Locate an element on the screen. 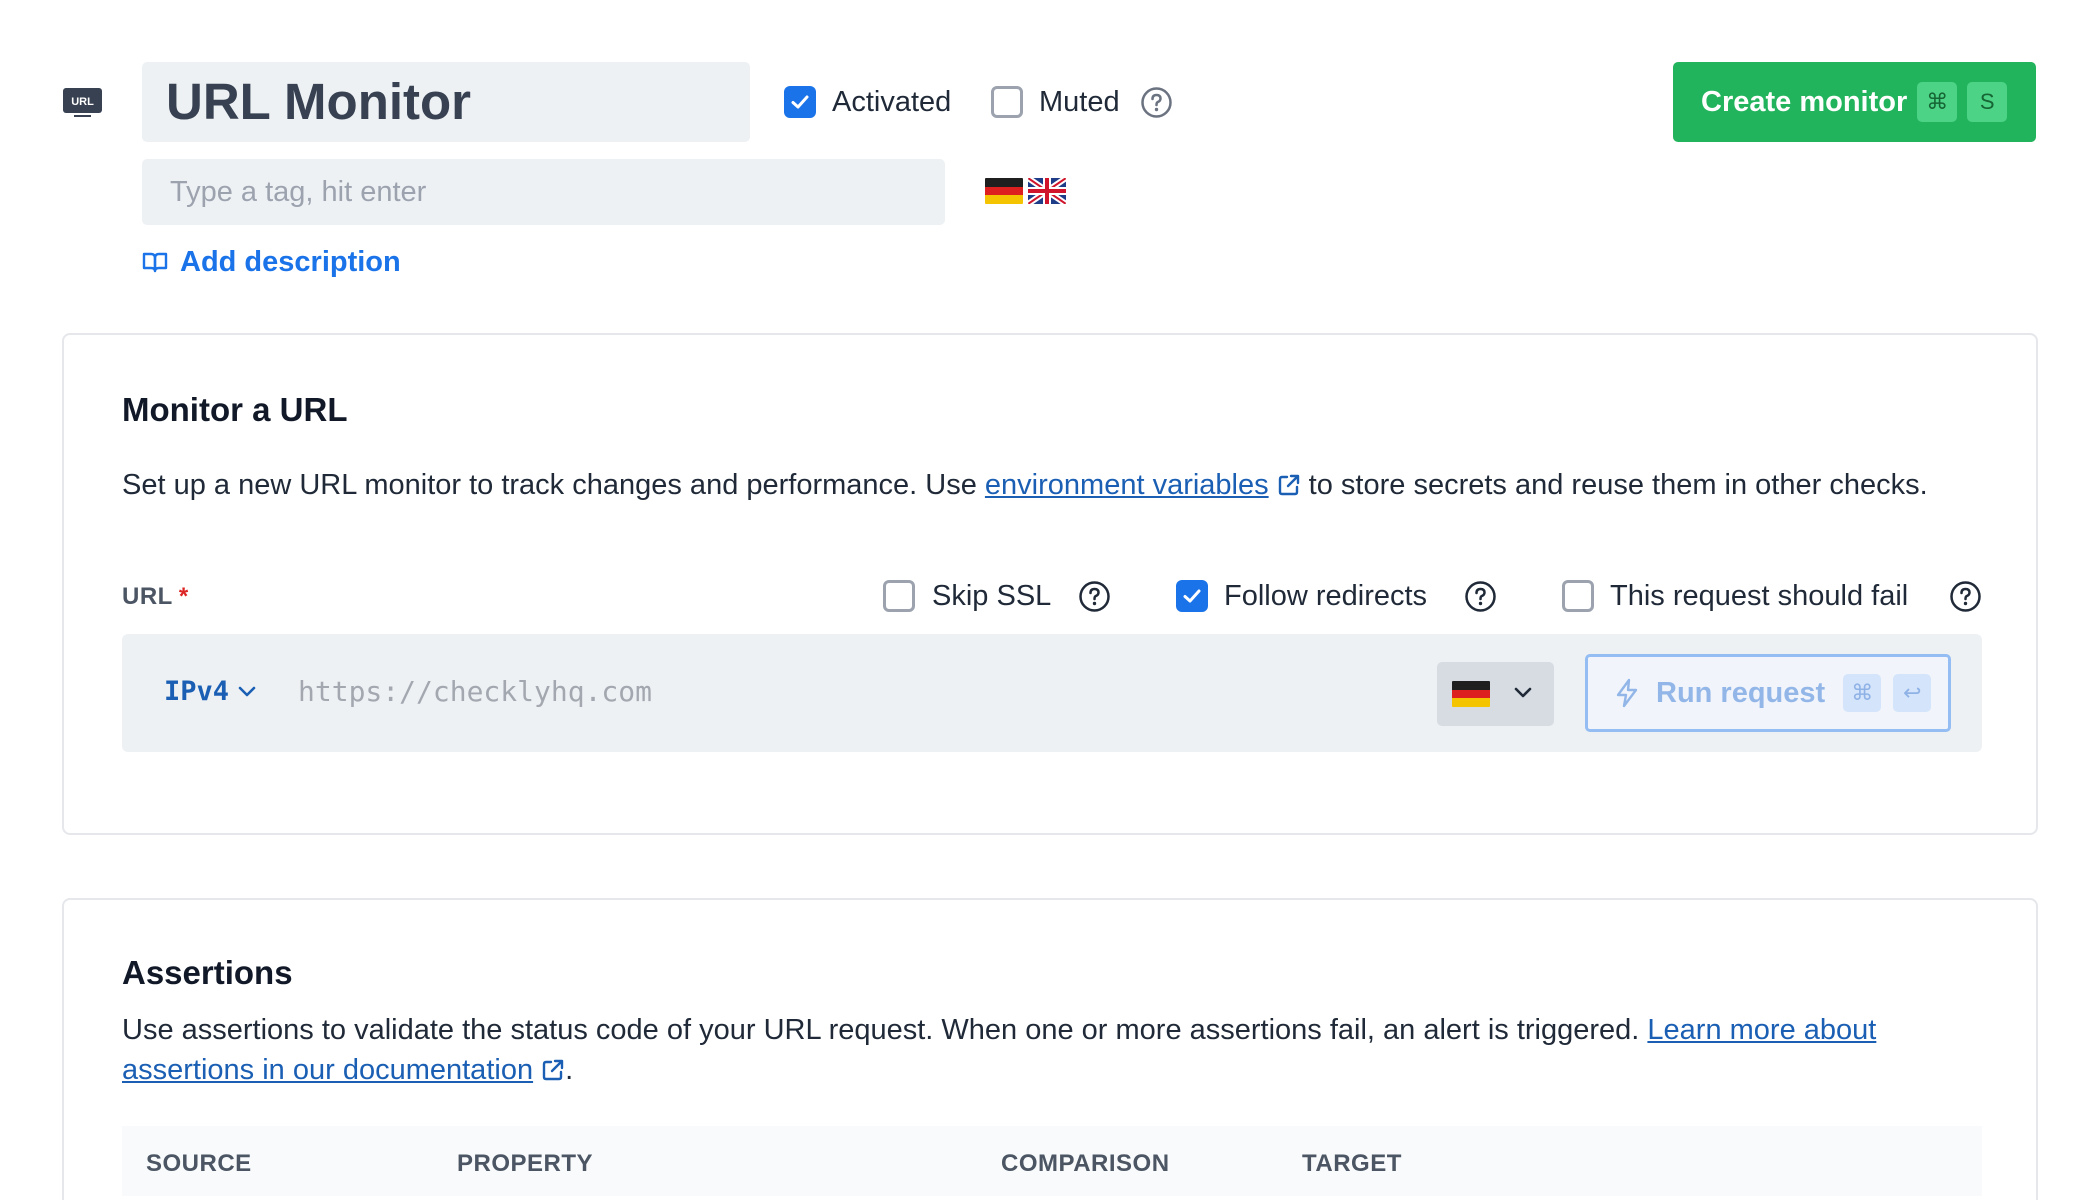 This screenshot has height=1200, width=2084. s-key: S is located at coordinates (1987, 102).